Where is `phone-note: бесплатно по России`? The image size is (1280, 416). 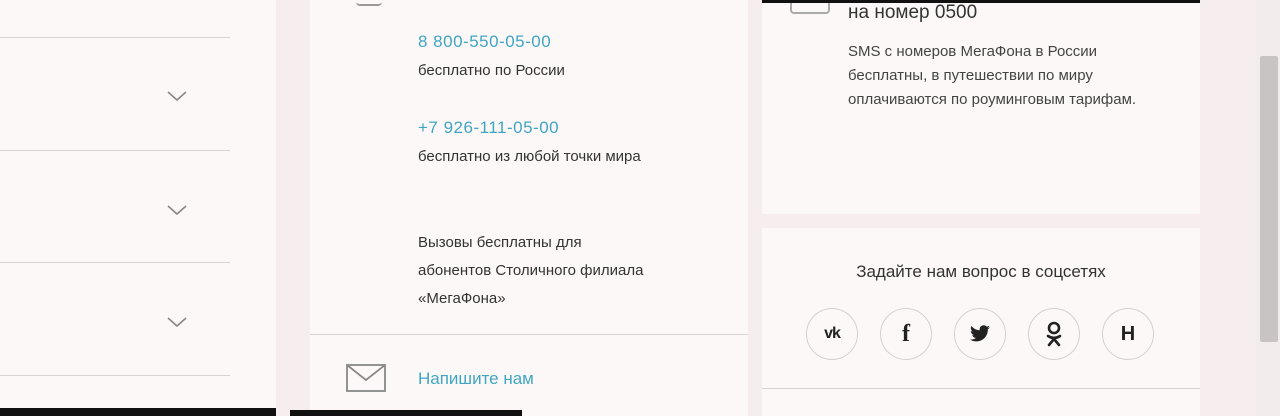
phone-note: бесплатно по России is located at coordinates (491, 70).